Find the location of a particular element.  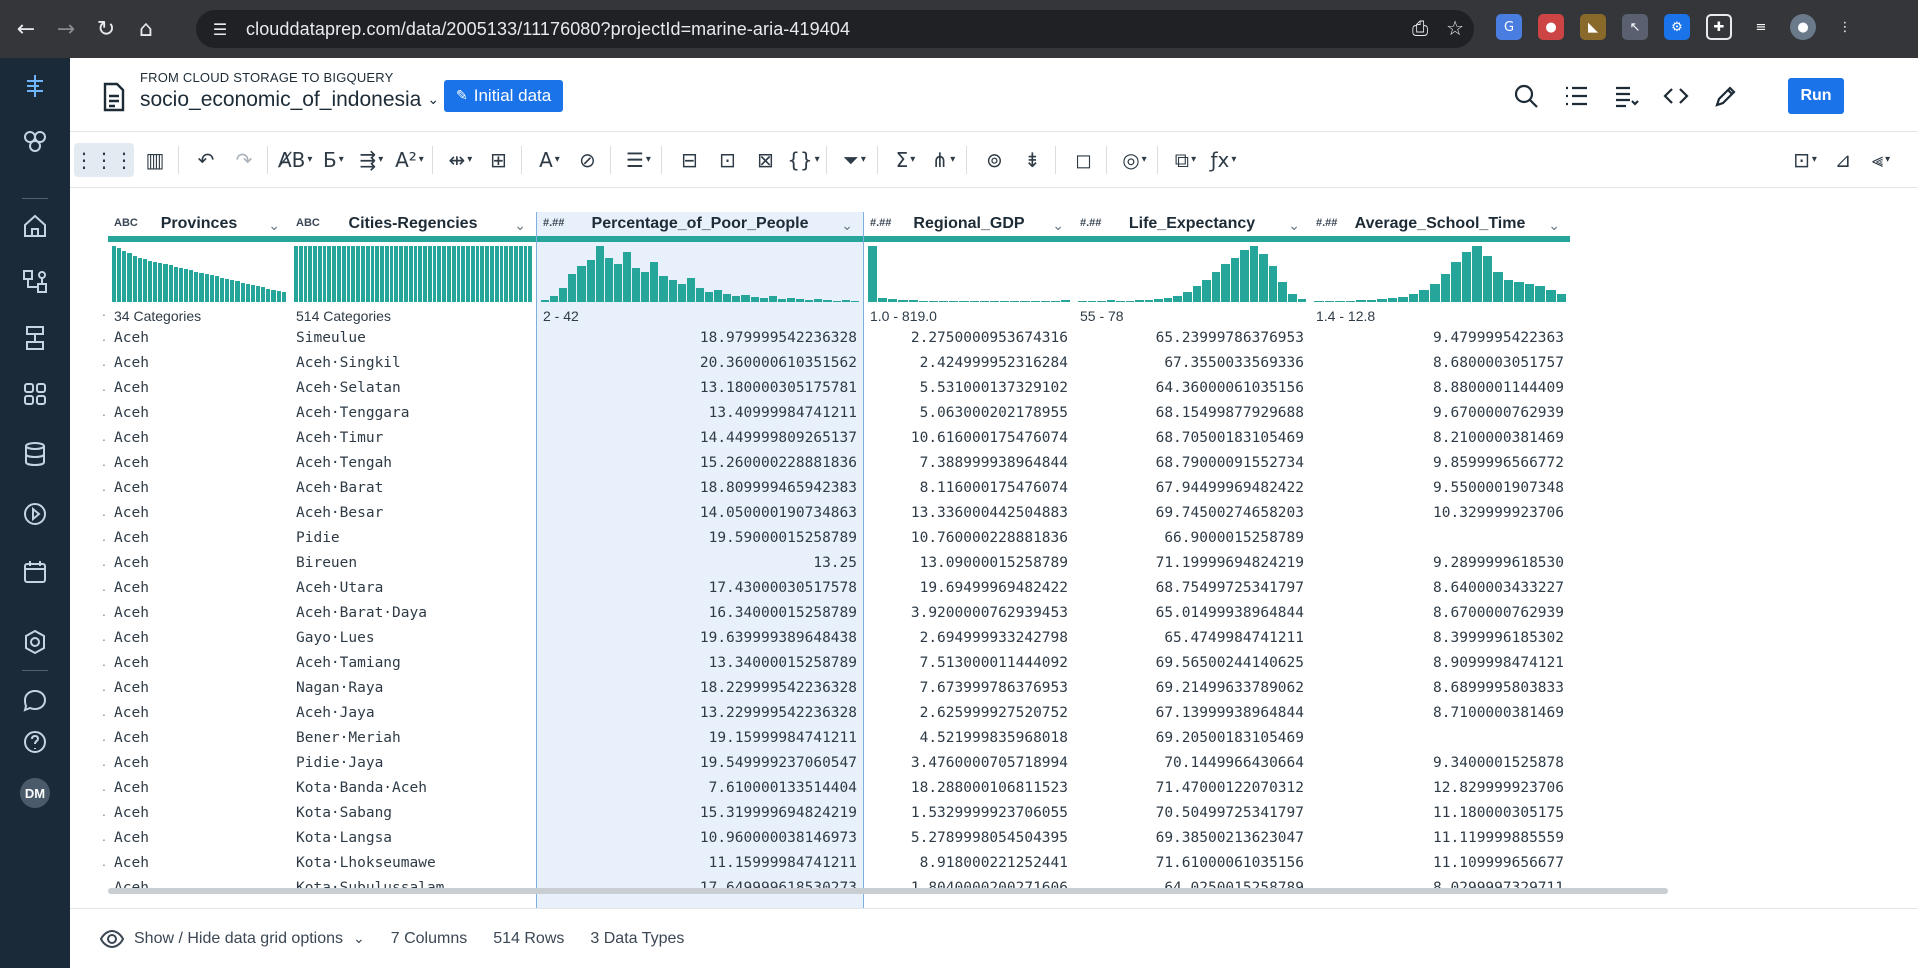

profile-avatar-icon: ● is located at coordinates (1803, 27).